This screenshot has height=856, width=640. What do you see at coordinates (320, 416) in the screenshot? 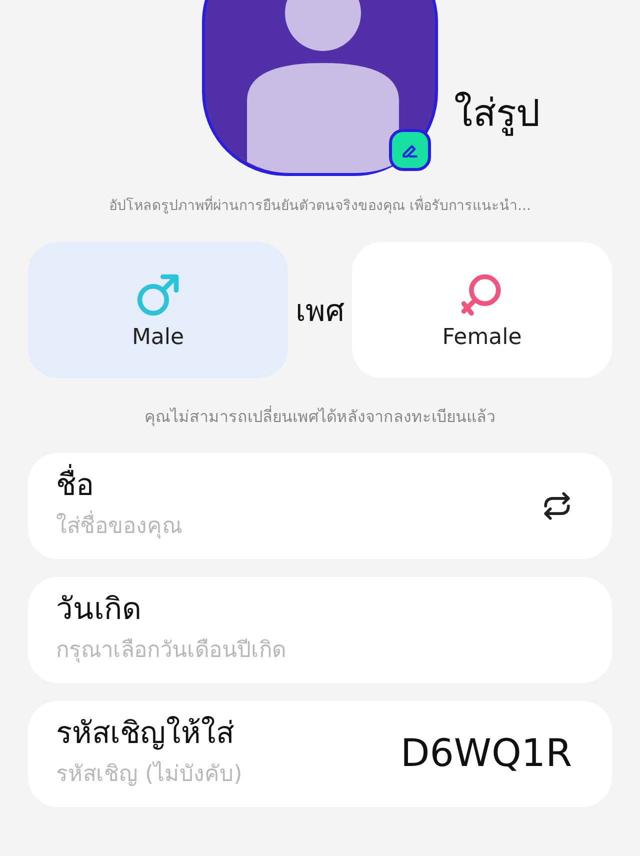
I see `gender-note: คุณไม่สามารถเปลี่ยนเพศได้หลังจากลงทะเบียนแล้ว` at bounding box center [320, 416].